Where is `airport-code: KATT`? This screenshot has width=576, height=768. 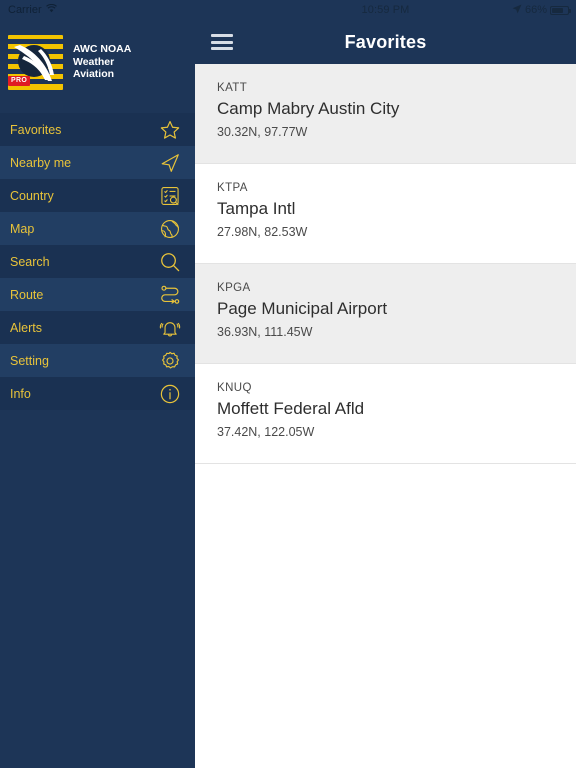 airport-code: KATT is located at coordinates (232, 88).